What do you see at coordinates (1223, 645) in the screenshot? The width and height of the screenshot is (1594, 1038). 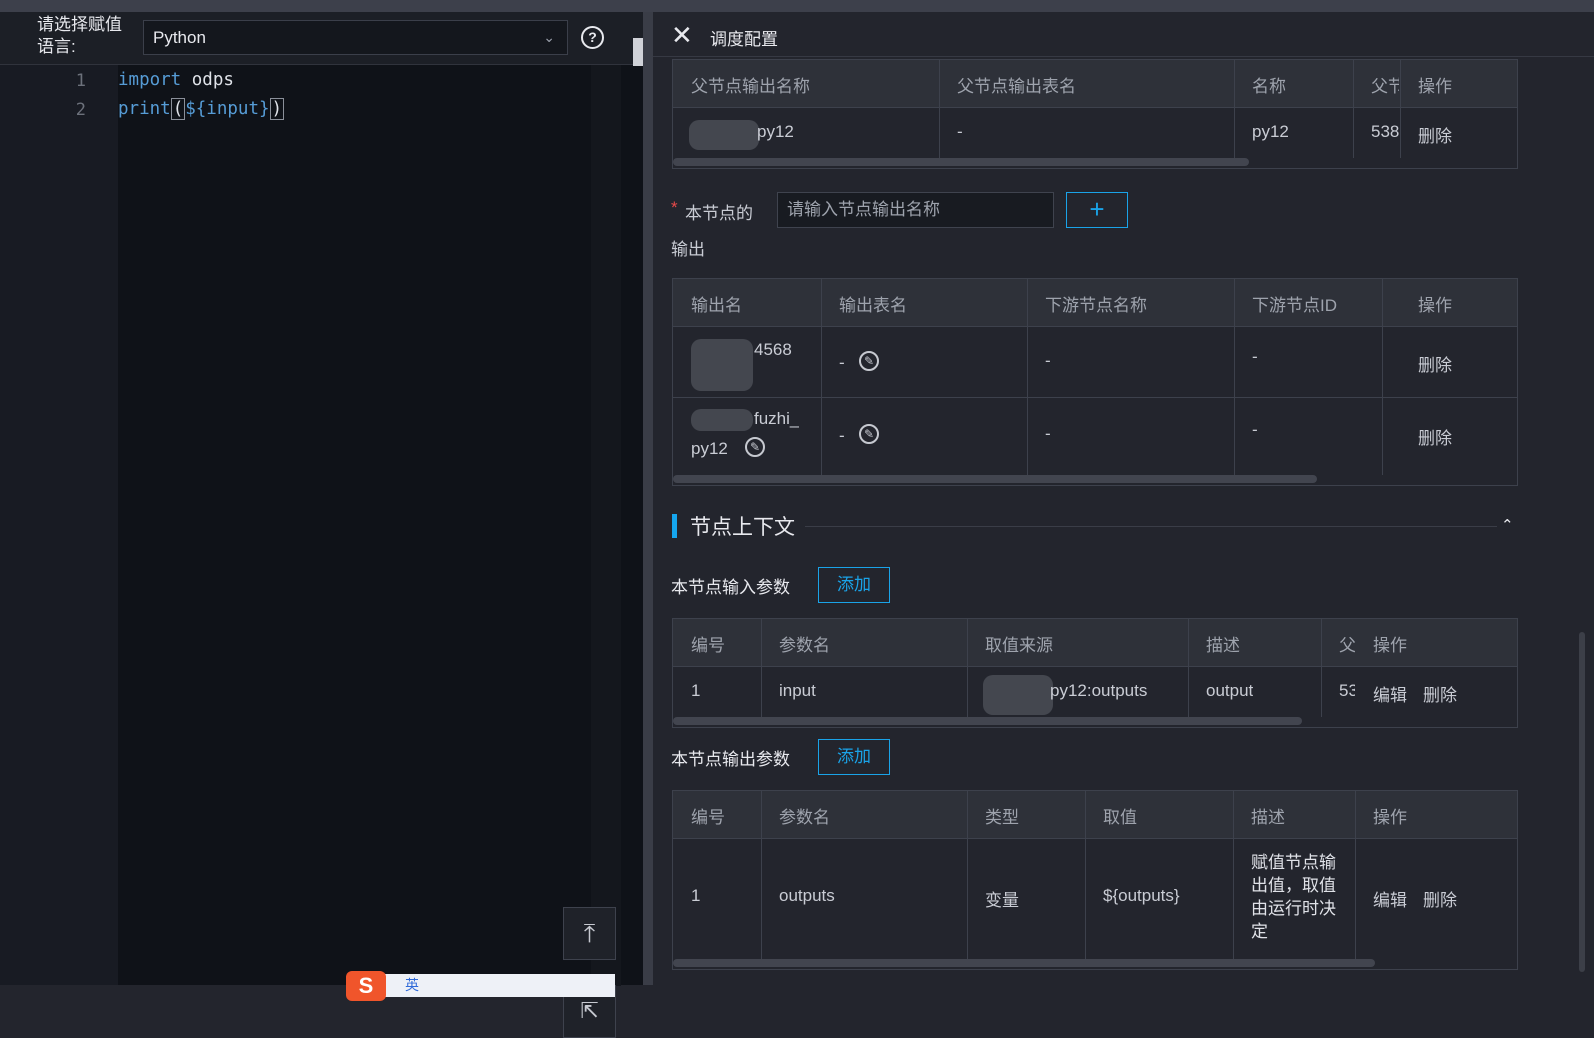 I see `col-header: 描述` at bounding box center [1223, 645].